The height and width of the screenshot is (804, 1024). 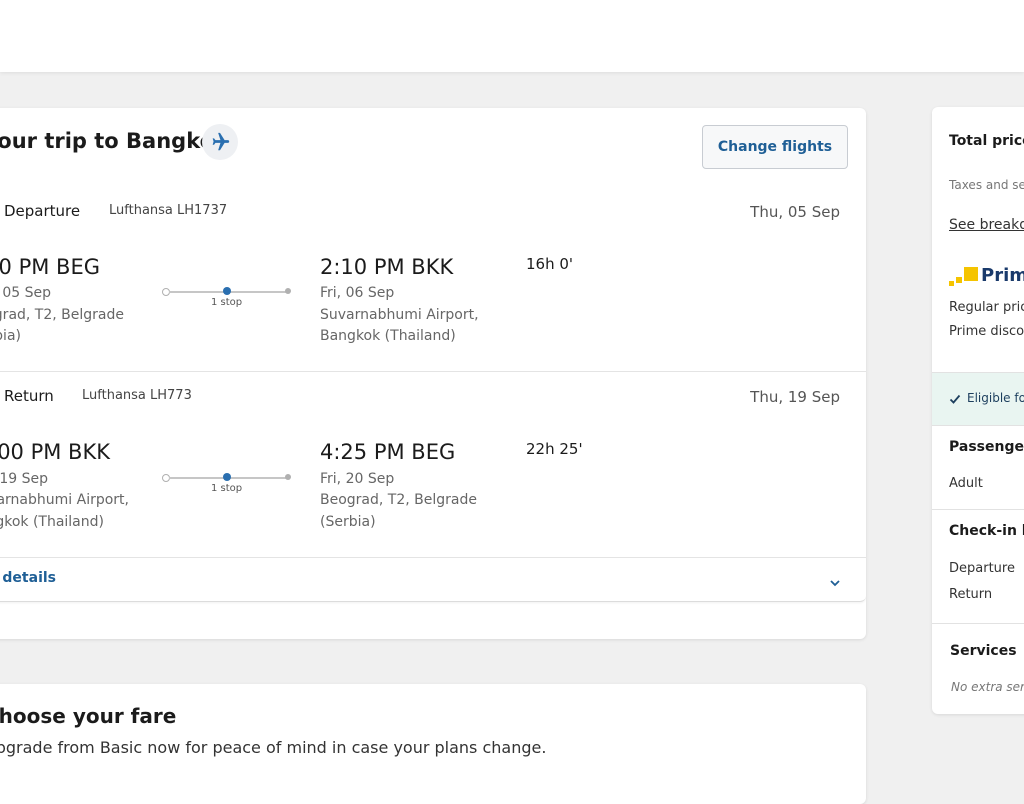 I want to click on return-origin-date: Thu, 19 Sep, so click(x=24, y=479).